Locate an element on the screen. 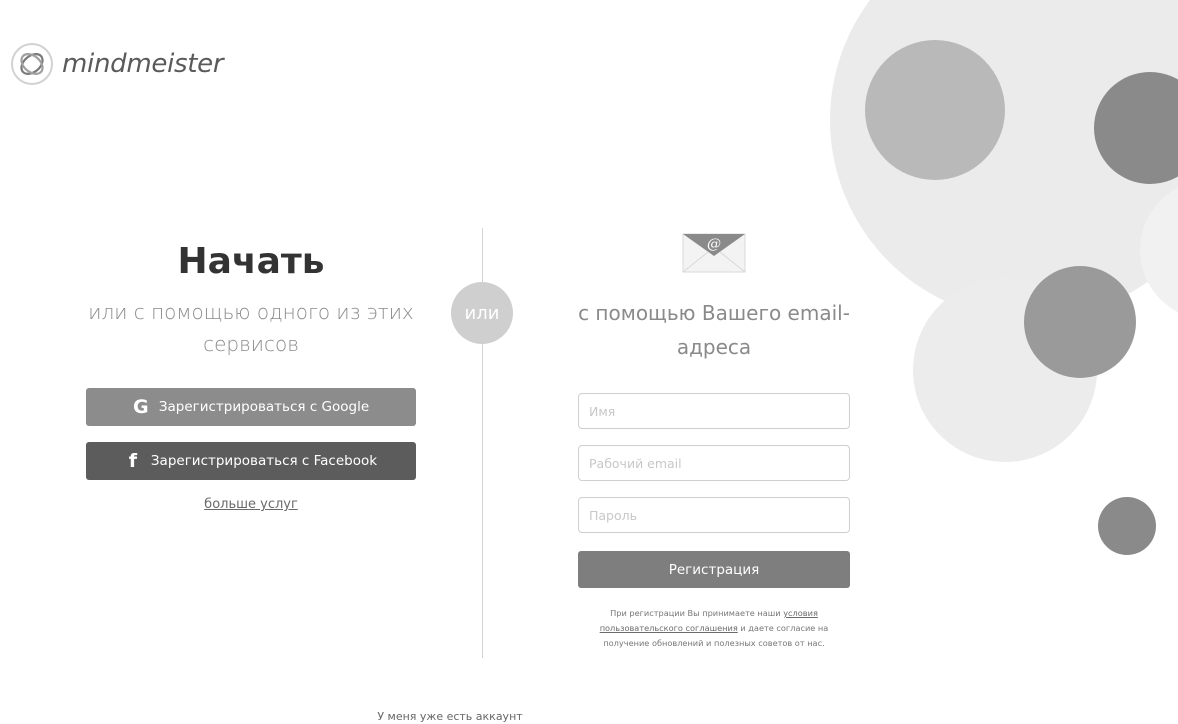 The image size is (1178, 724). deco-circle-top is located at coordinates (935, 110).